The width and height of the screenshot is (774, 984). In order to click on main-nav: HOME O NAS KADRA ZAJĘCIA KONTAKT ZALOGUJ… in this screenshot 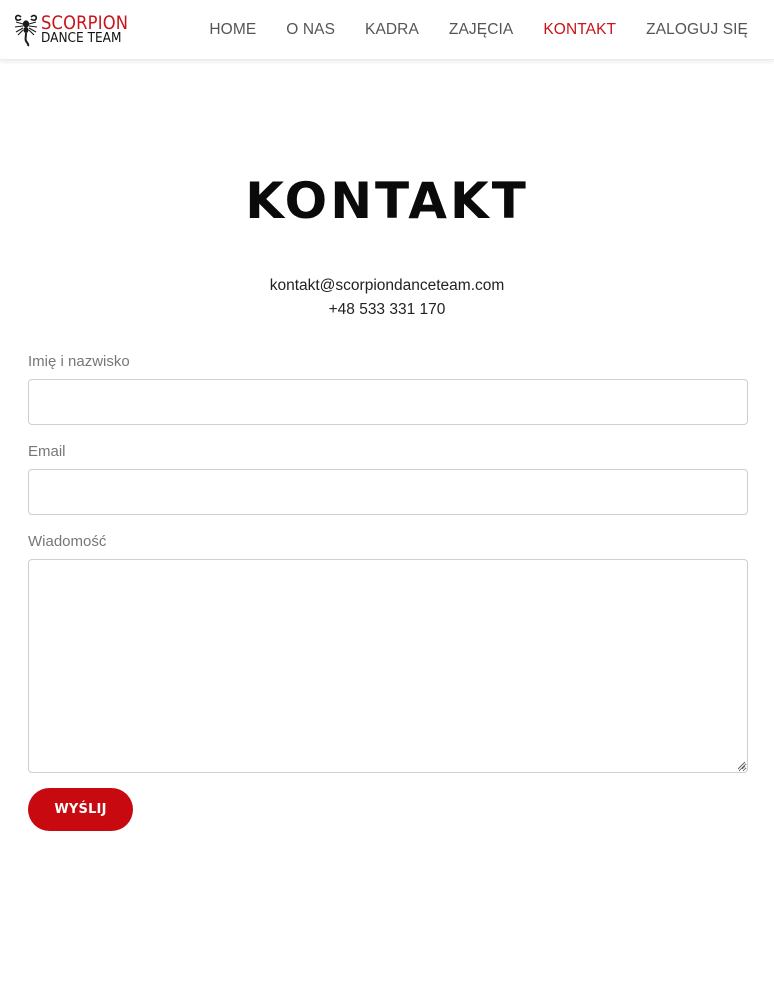, I will do `click(463, 30)`.